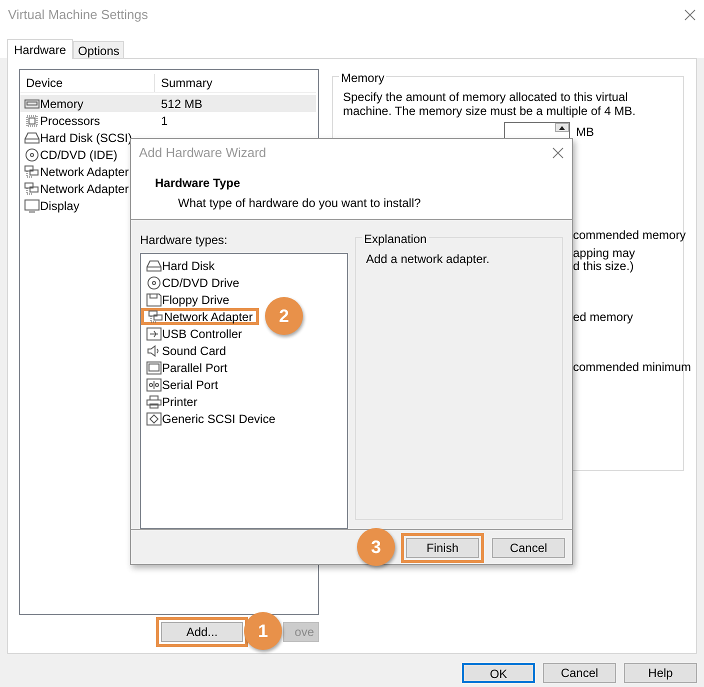  I want to click on device-name: Display, so click(60, 206).